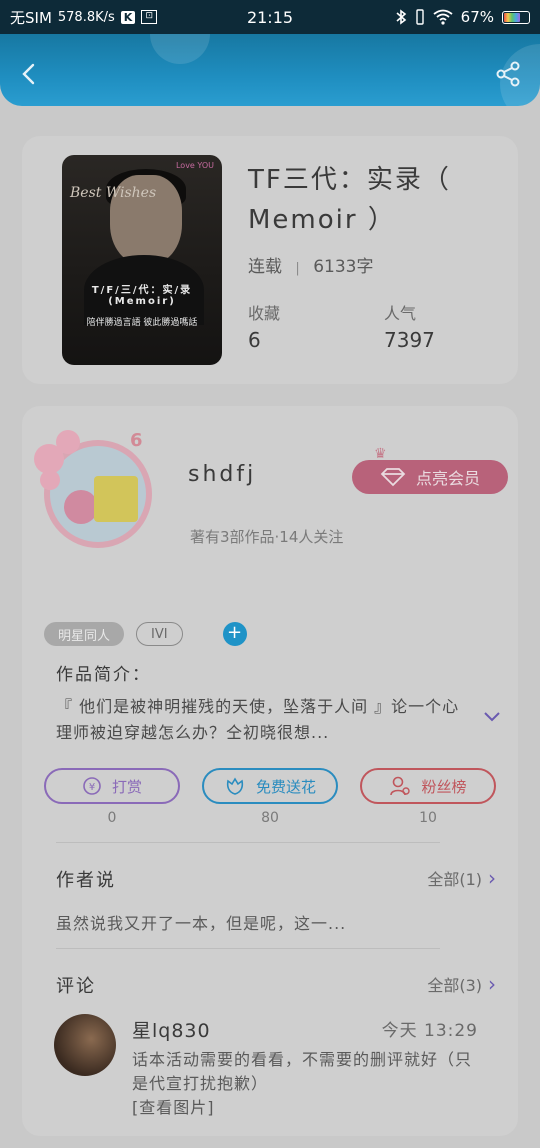 The width and height of the screenshot is (540, 1148). I want to click on fan-count: 10, so click(428, 818).